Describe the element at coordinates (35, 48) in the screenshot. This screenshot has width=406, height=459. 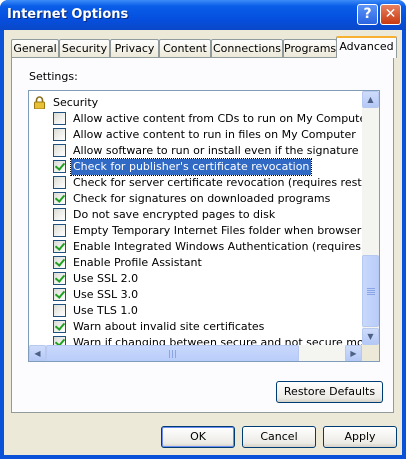
I see `tab-general: General` at that location.